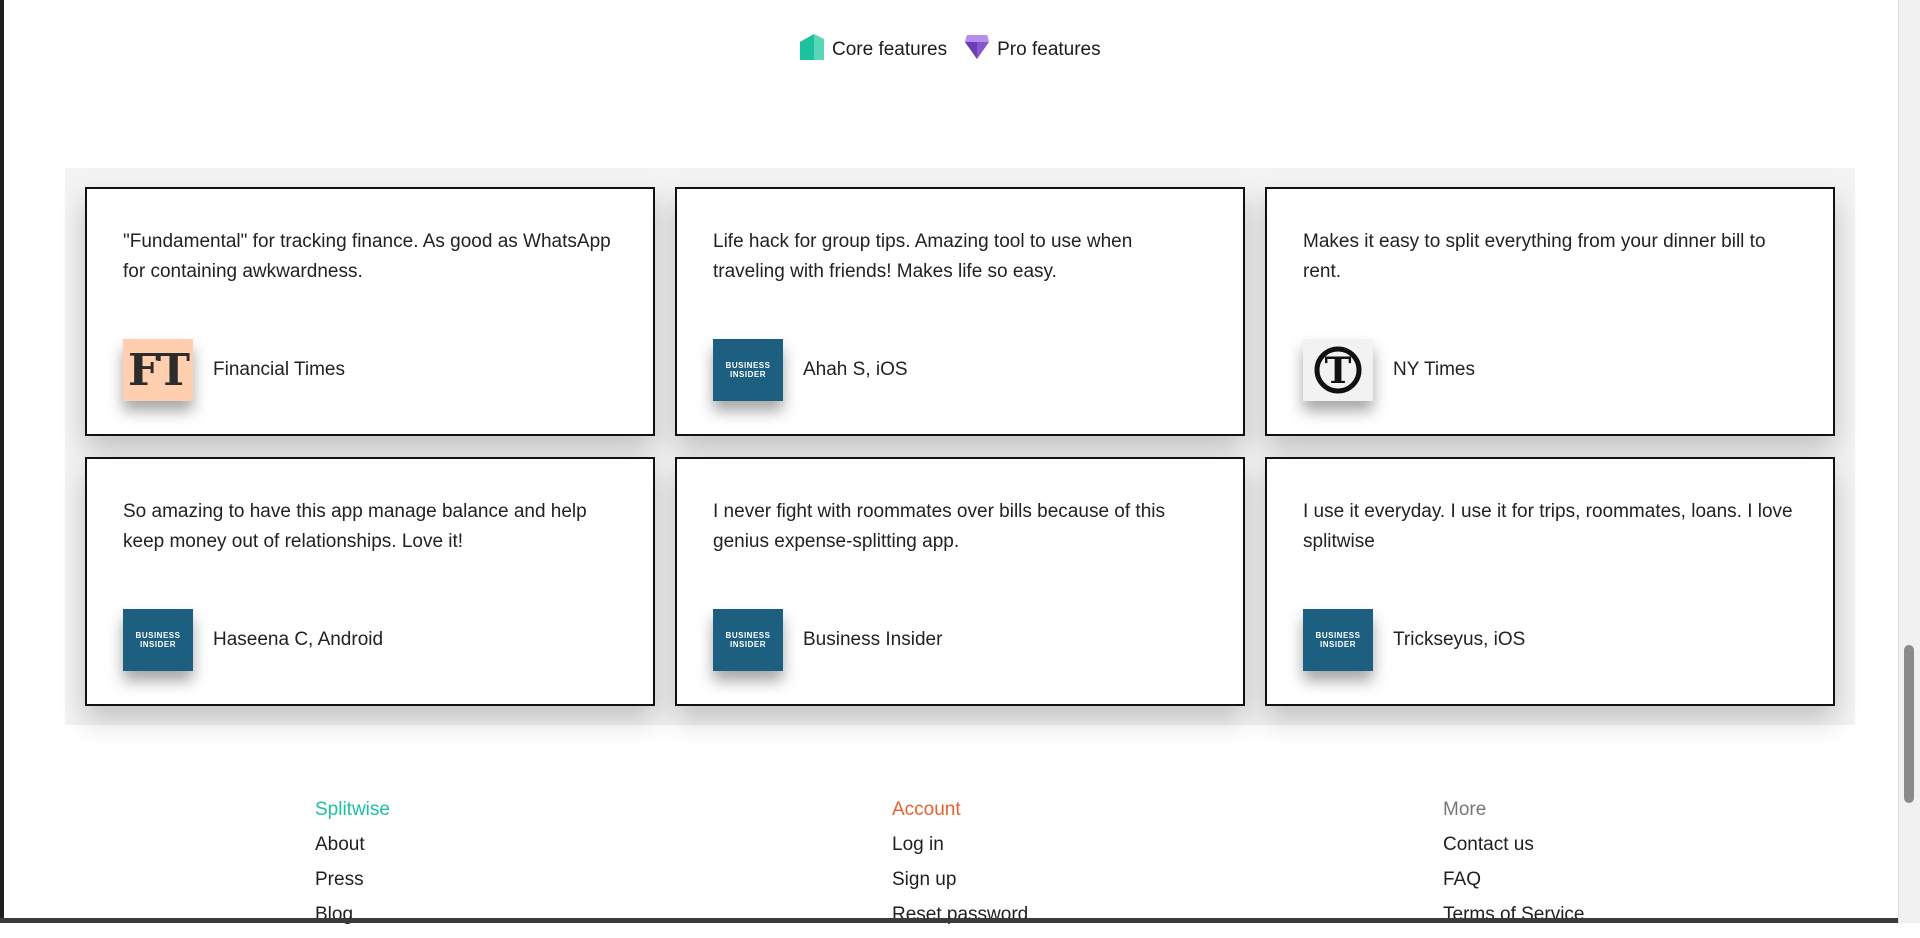 The width and height of the screenshot is (1920, 938). I want to click on legend-pro-label: Pro features, so click(1049, 49).